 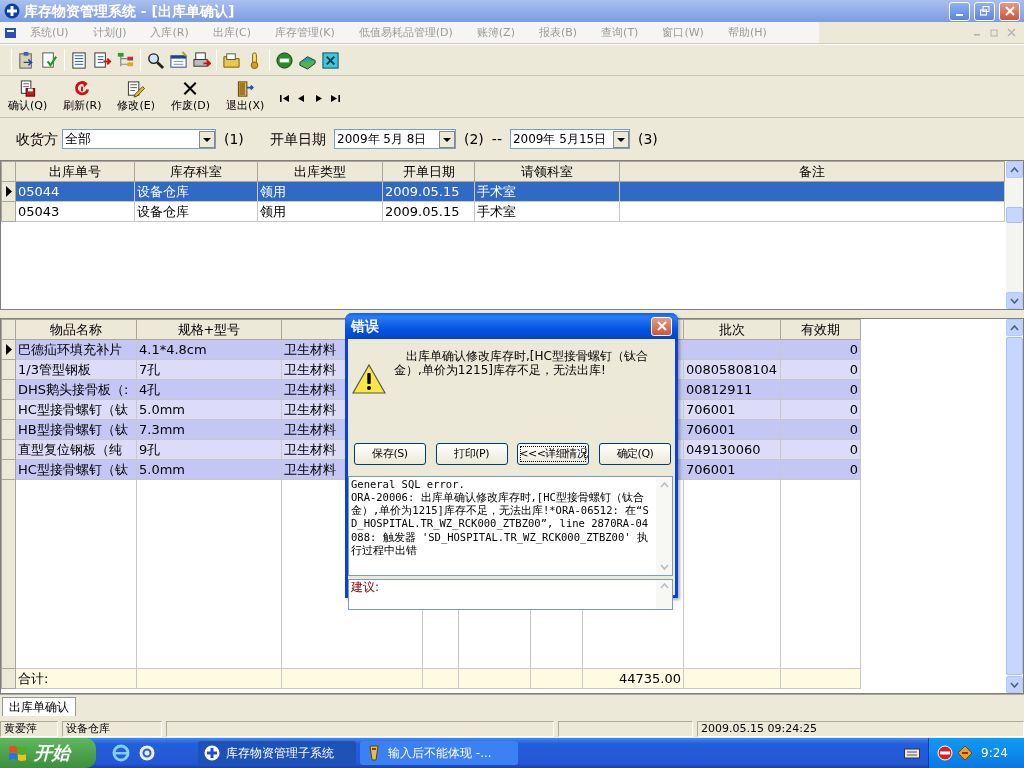 I want to click on dialog-button: 保存(S), so click(x=390, y=454).